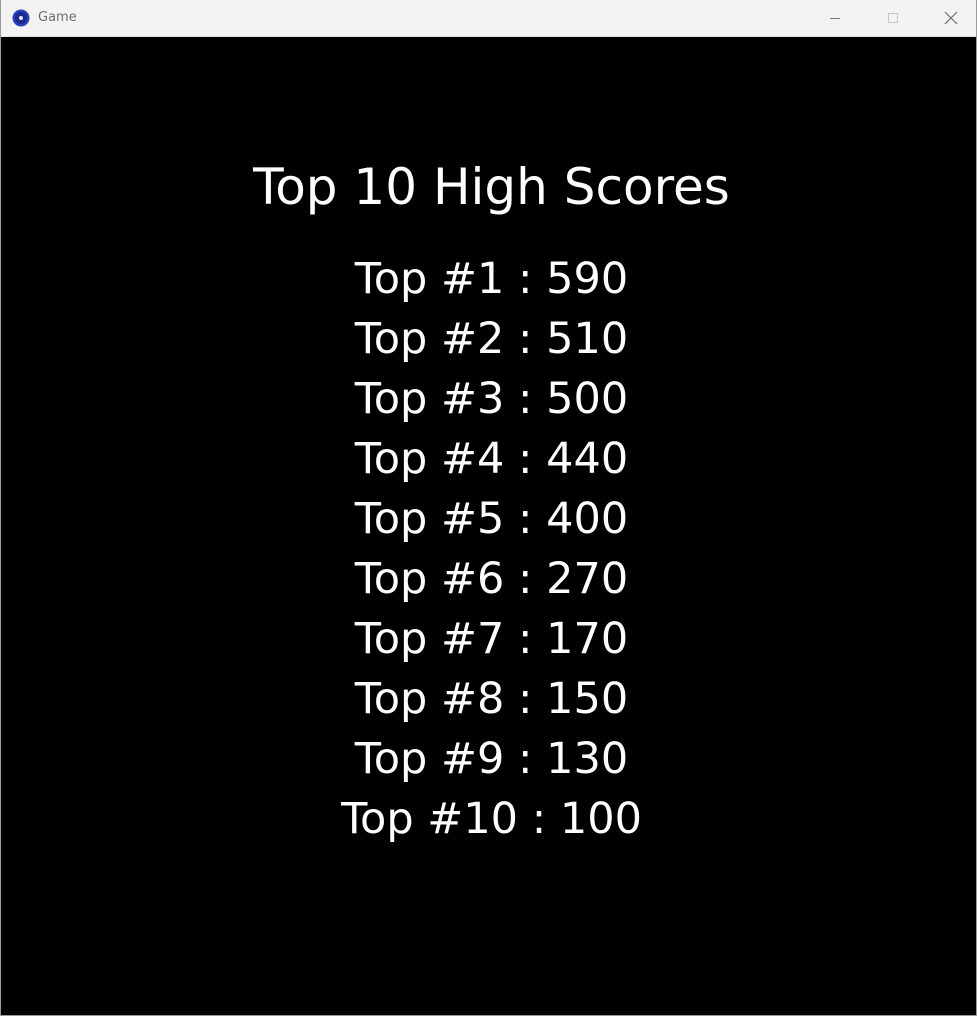  What do you see at coordinates (491, 759) in the screenshot?
I see `score-entry: Top #9 : 130` at bounding box center [491, 759].